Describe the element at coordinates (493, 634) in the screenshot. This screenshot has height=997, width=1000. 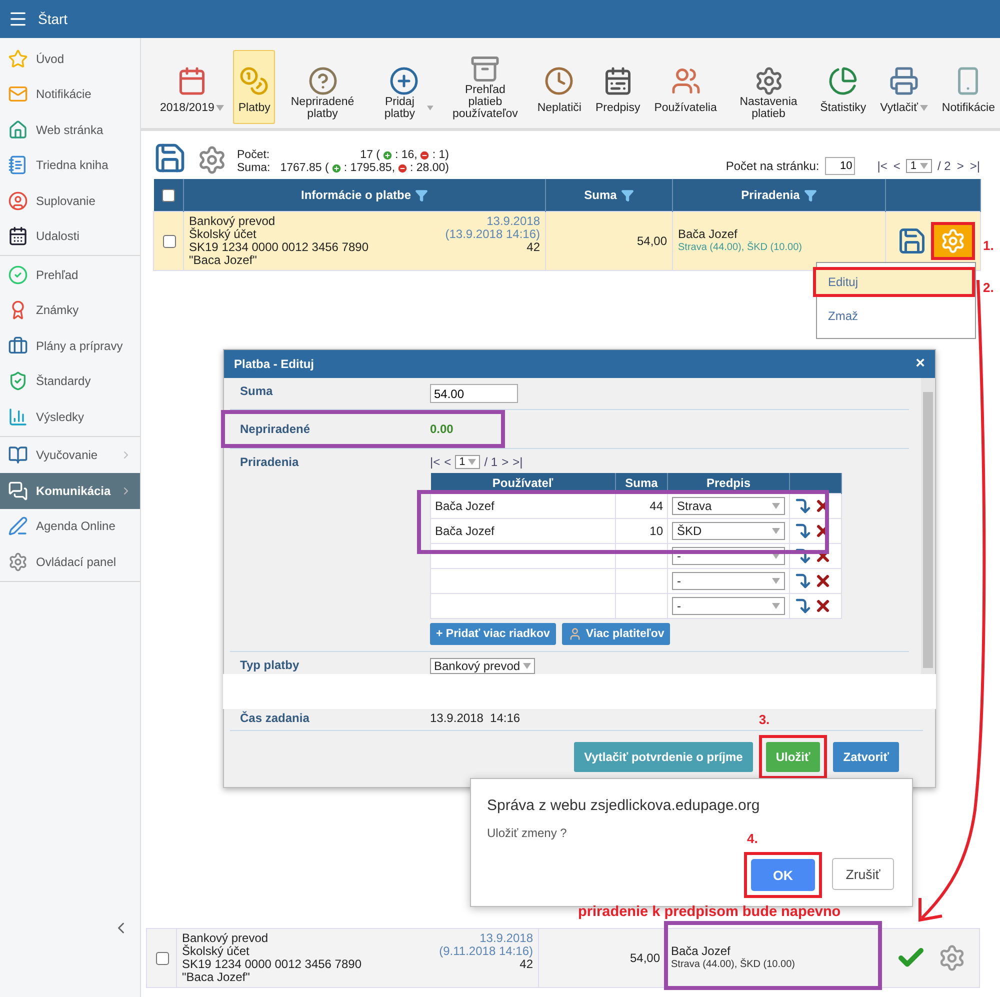
I see `add-rows-button: + Pridať viac riadkov` at that location.